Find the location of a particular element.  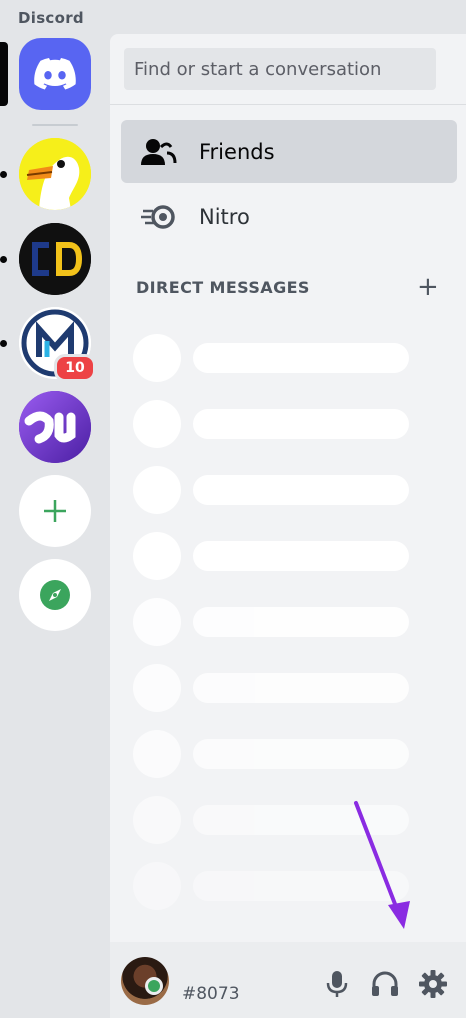

plus-icon is located at coordinates (55, 511).